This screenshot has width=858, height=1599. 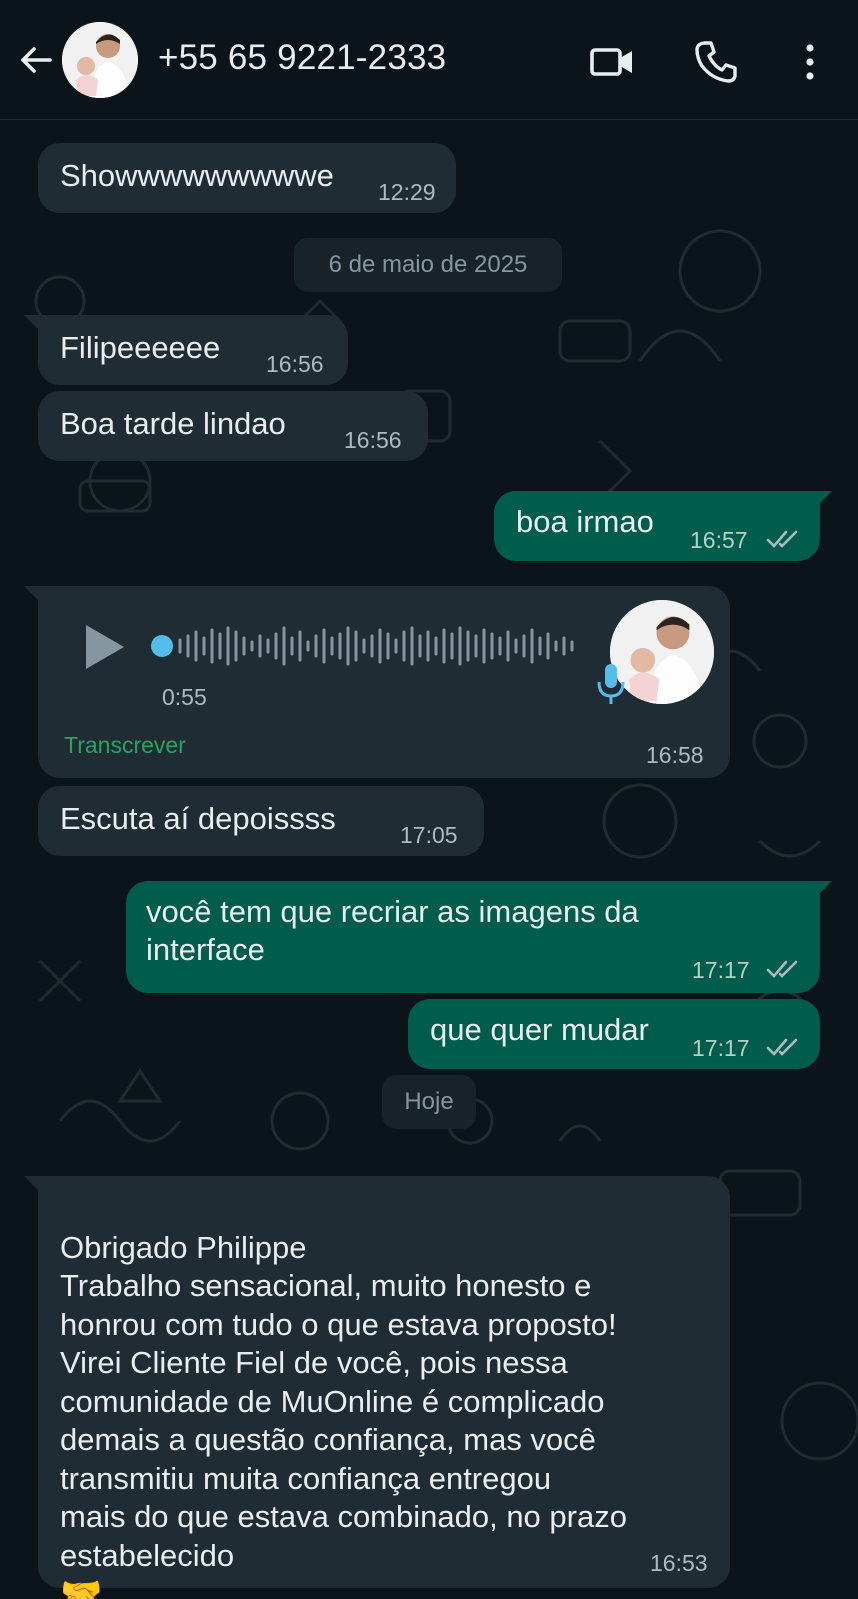 What do you see at coordinates (100, 60) in the screenshot?
I see `contact-avatar` at bounding box center [100, 60].